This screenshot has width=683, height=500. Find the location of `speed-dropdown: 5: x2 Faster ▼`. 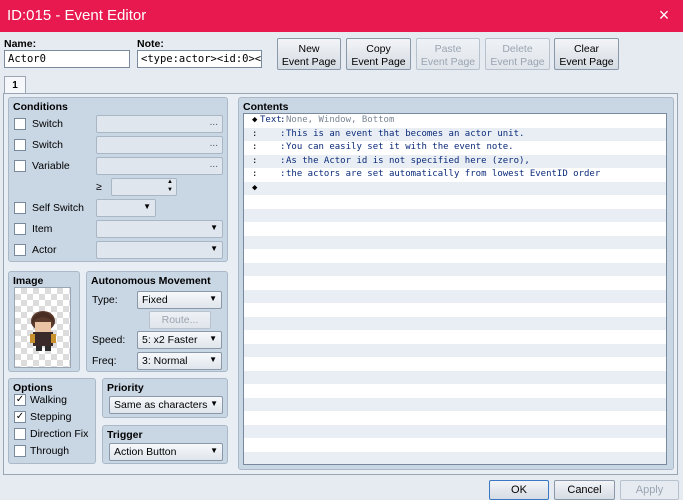

speed-dropdown: 5: x2 Faster ▼ is located at coordinates (179, 340).